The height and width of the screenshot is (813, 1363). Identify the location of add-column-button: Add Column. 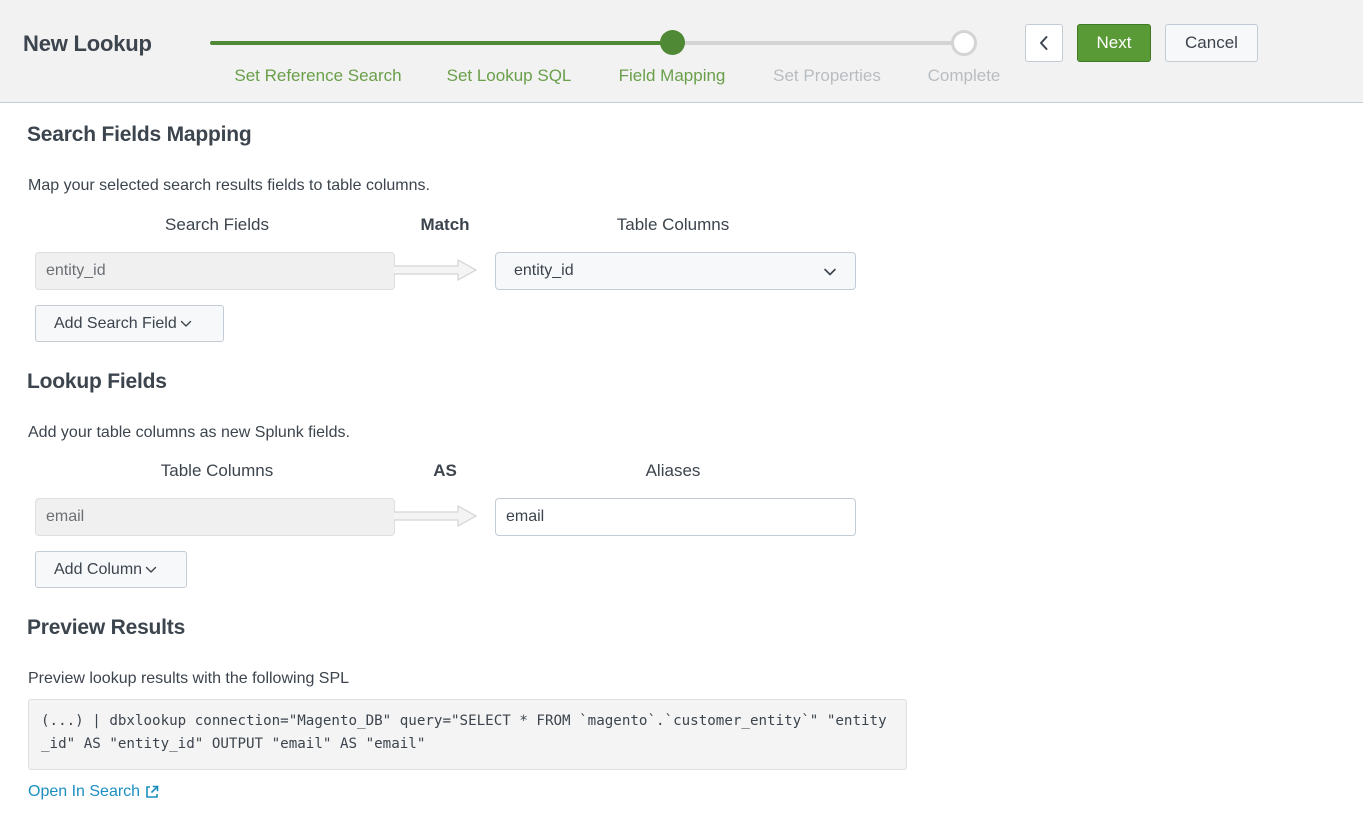
(111, 569).